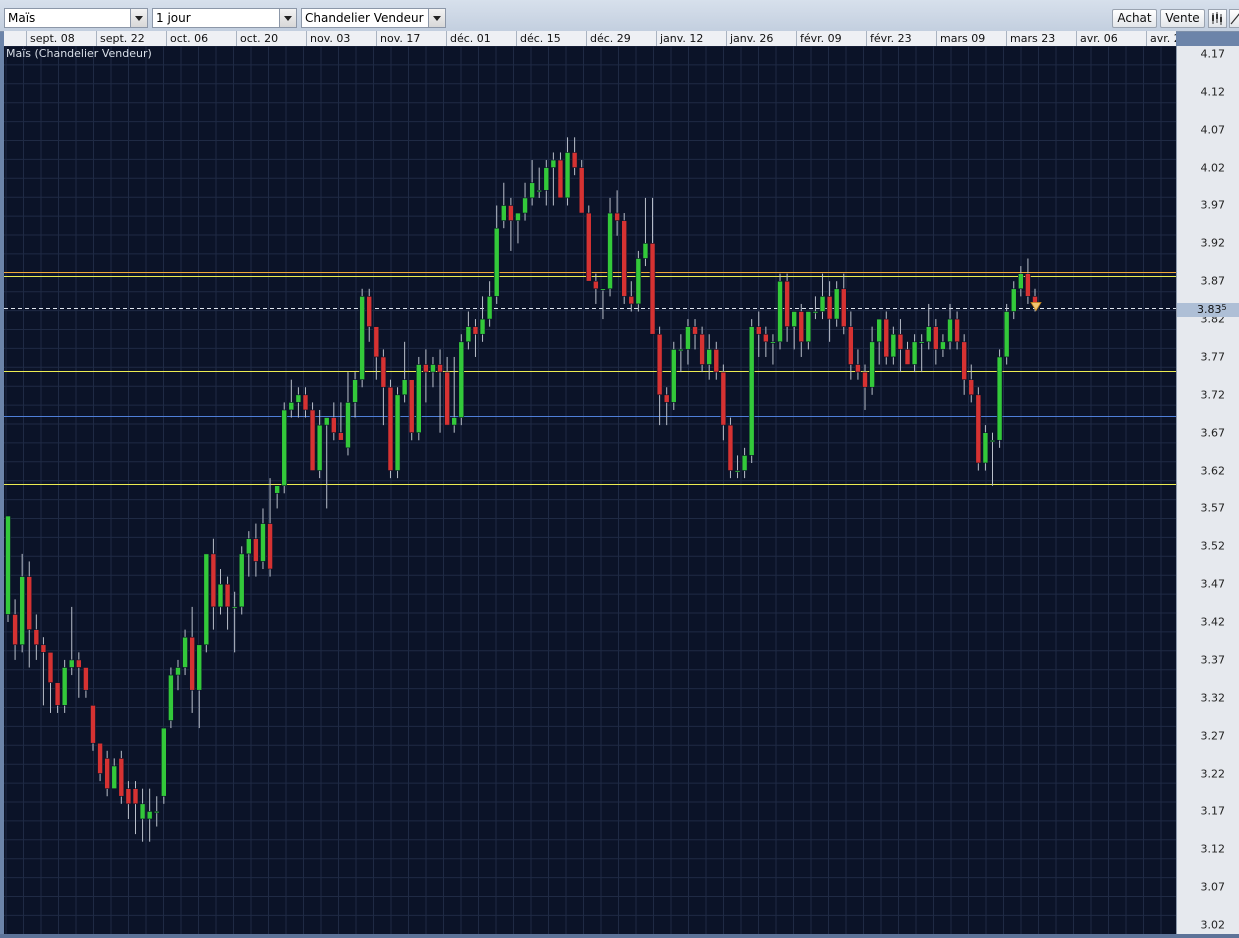 The image size is (1239, 938). Describe the element at coordinates (1213, 243) in the screenshot. I see `price-tick-label: 3.92` at that location.